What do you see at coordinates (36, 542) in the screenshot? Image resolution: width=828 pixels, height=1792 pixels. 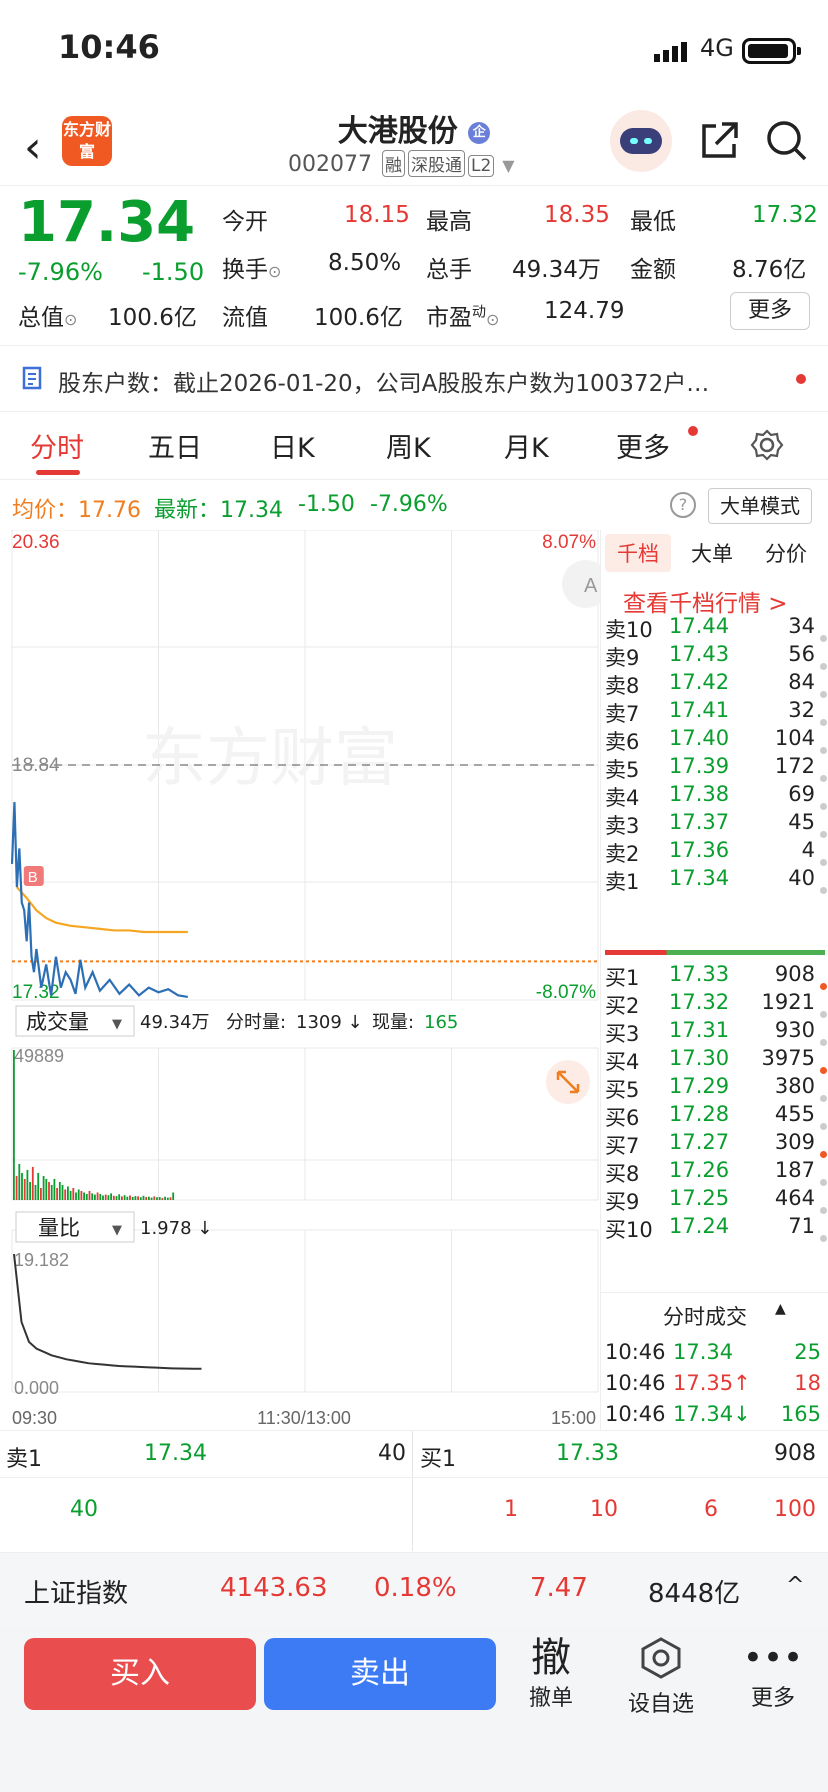 I see `y-axis-max-label: 20.36` at bounding box center [36, 542].